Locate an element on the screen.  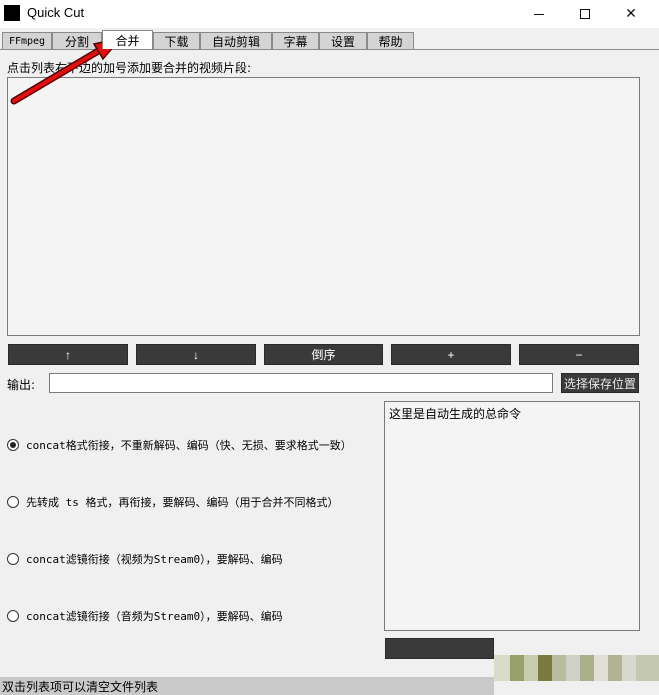
minimize-button is located at coordinates (539, 14).